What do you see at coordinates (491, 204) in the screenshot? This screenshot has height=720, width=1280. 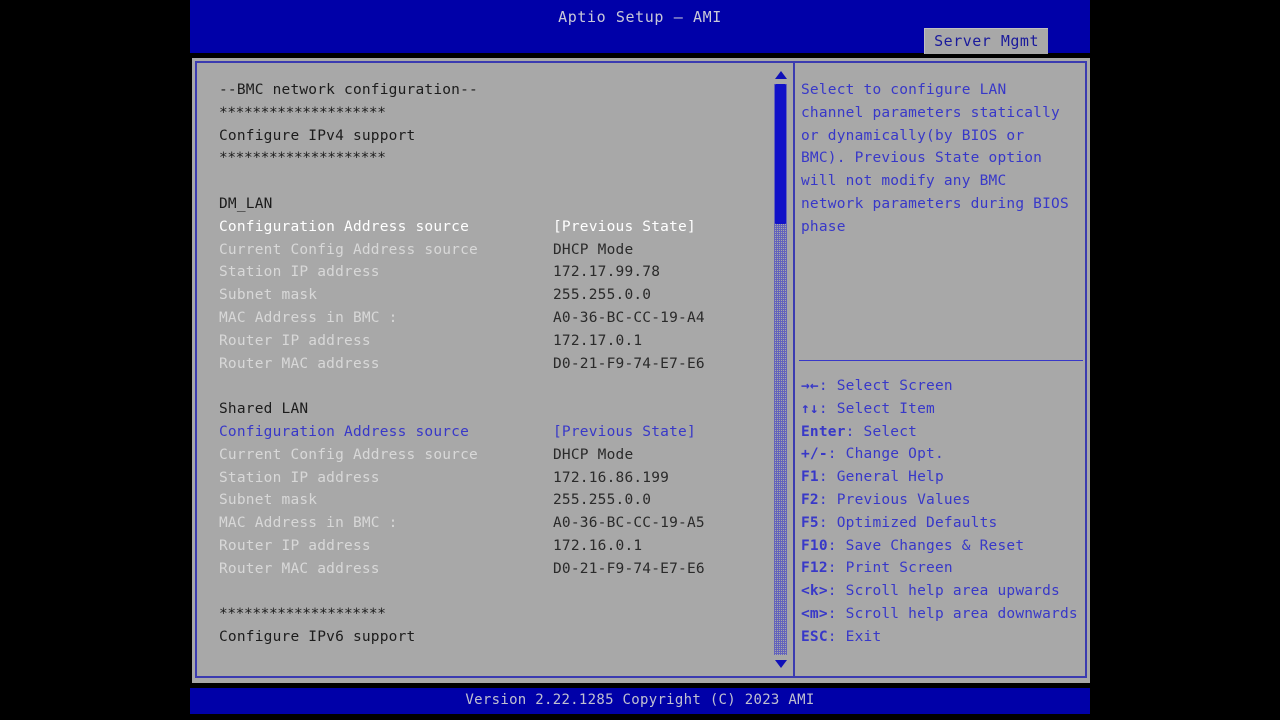 I see `group-label-dm-lan: DM_LAN` at bounding box center [491, 204].